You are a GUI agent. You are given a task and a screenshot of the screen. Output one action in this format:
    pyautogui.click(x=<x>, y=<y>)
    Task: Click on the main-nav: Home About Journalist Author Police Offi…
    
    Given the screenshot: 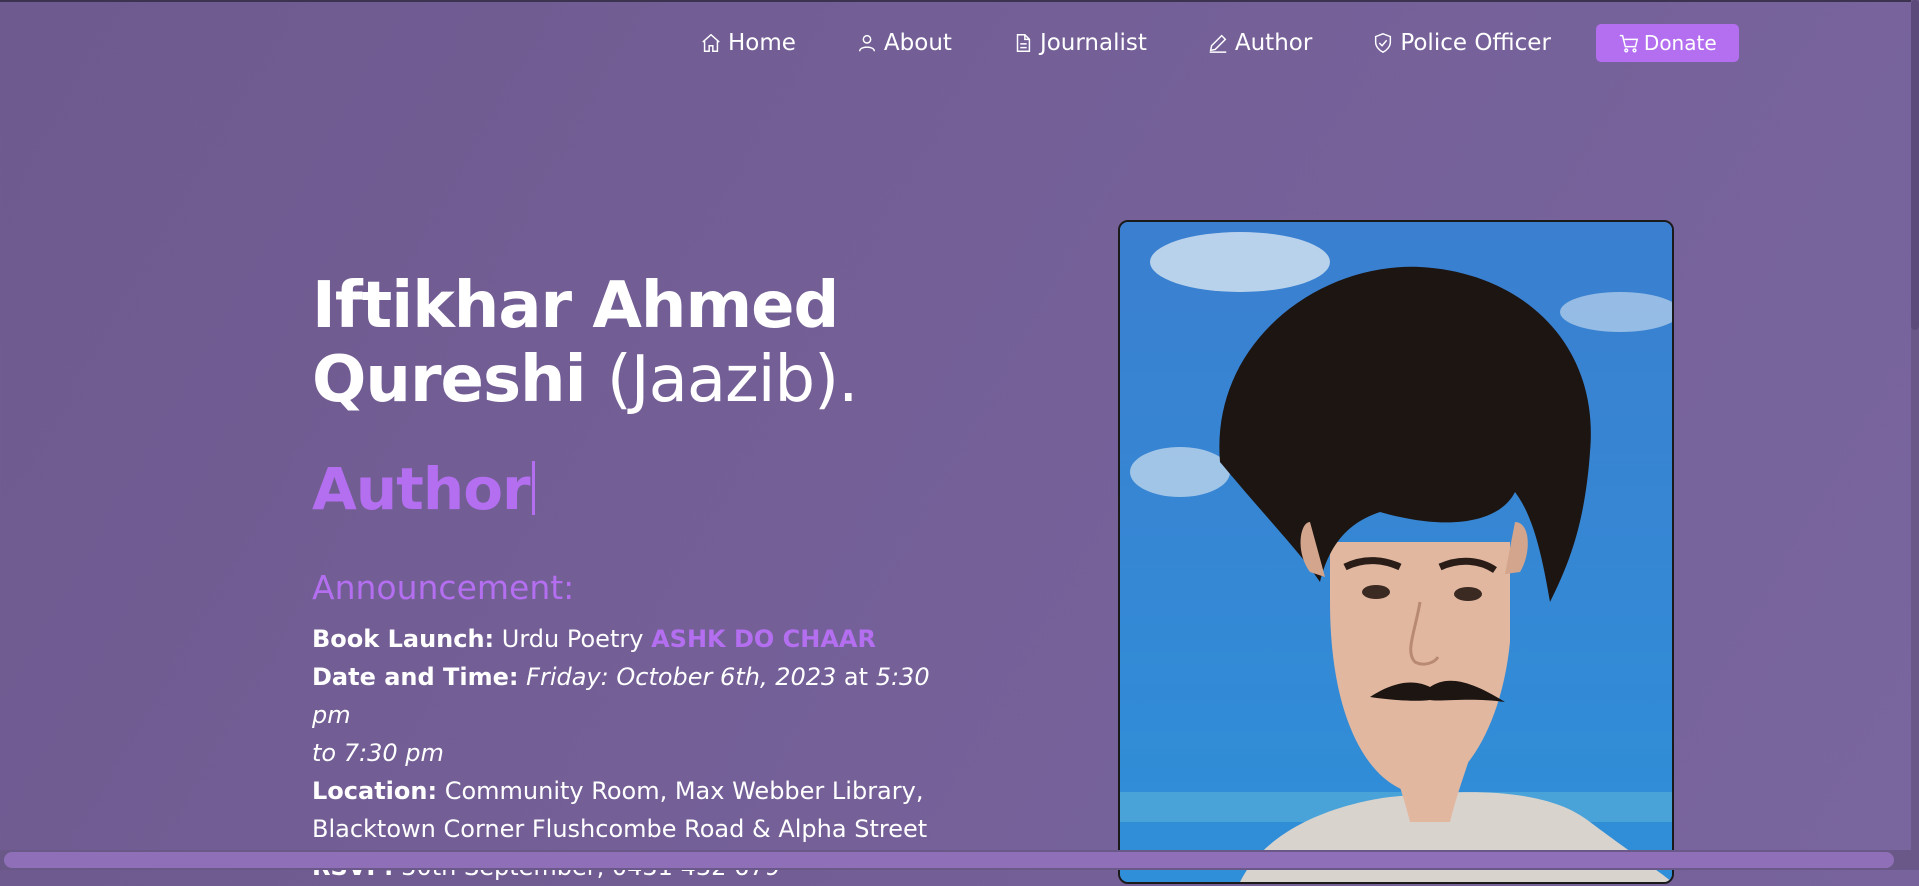 What is the action you would take?
    pyautogui.click(x=1219, y=43)
    